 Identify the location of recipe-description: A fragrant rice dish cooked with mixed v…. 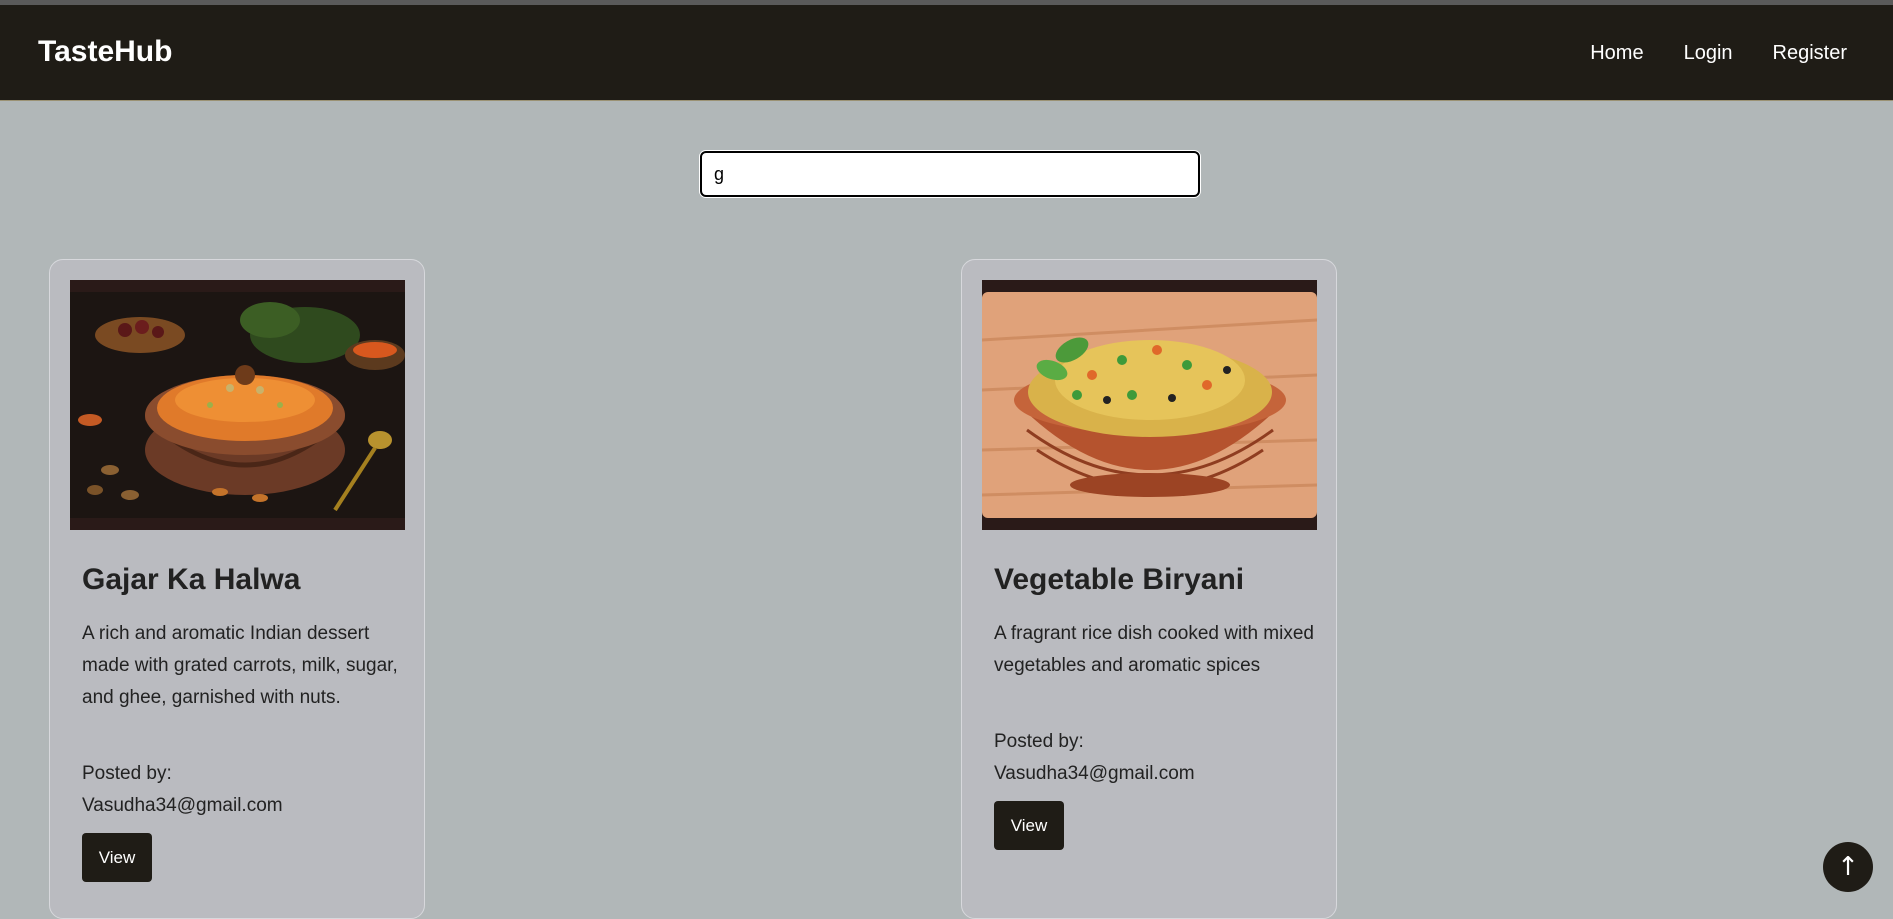
(1154, 649).